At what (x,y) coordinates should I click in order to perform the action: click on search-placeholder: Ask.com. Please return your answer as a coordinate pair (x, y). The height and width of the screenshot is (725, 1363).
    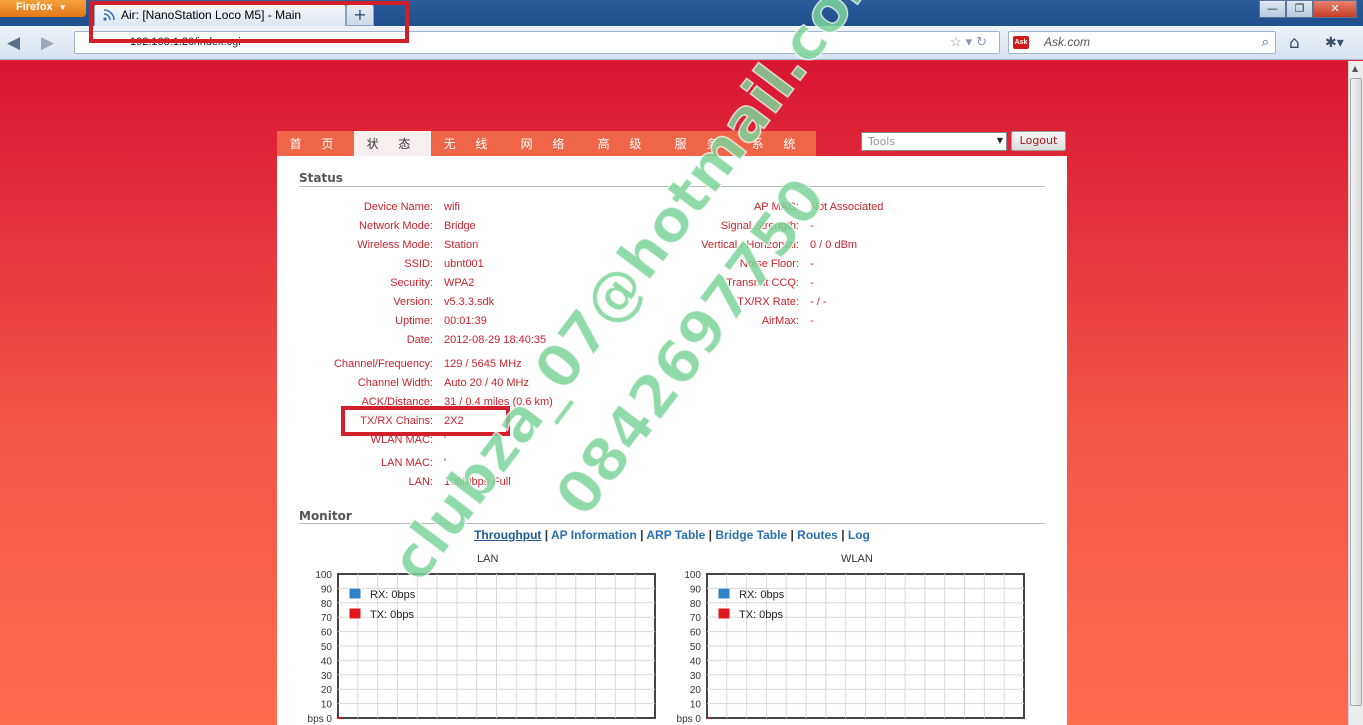
    Looking at the image, I should click on (1067, 42).